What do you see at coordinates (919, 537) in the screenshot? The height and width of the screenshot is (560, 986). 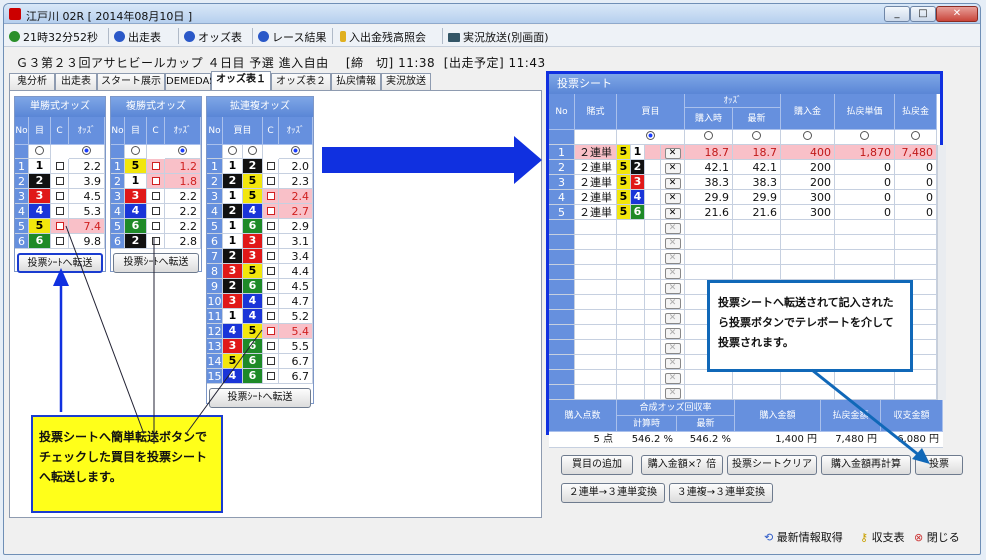 I see `close-icon: ⊗` at bounding box center [919, 537].